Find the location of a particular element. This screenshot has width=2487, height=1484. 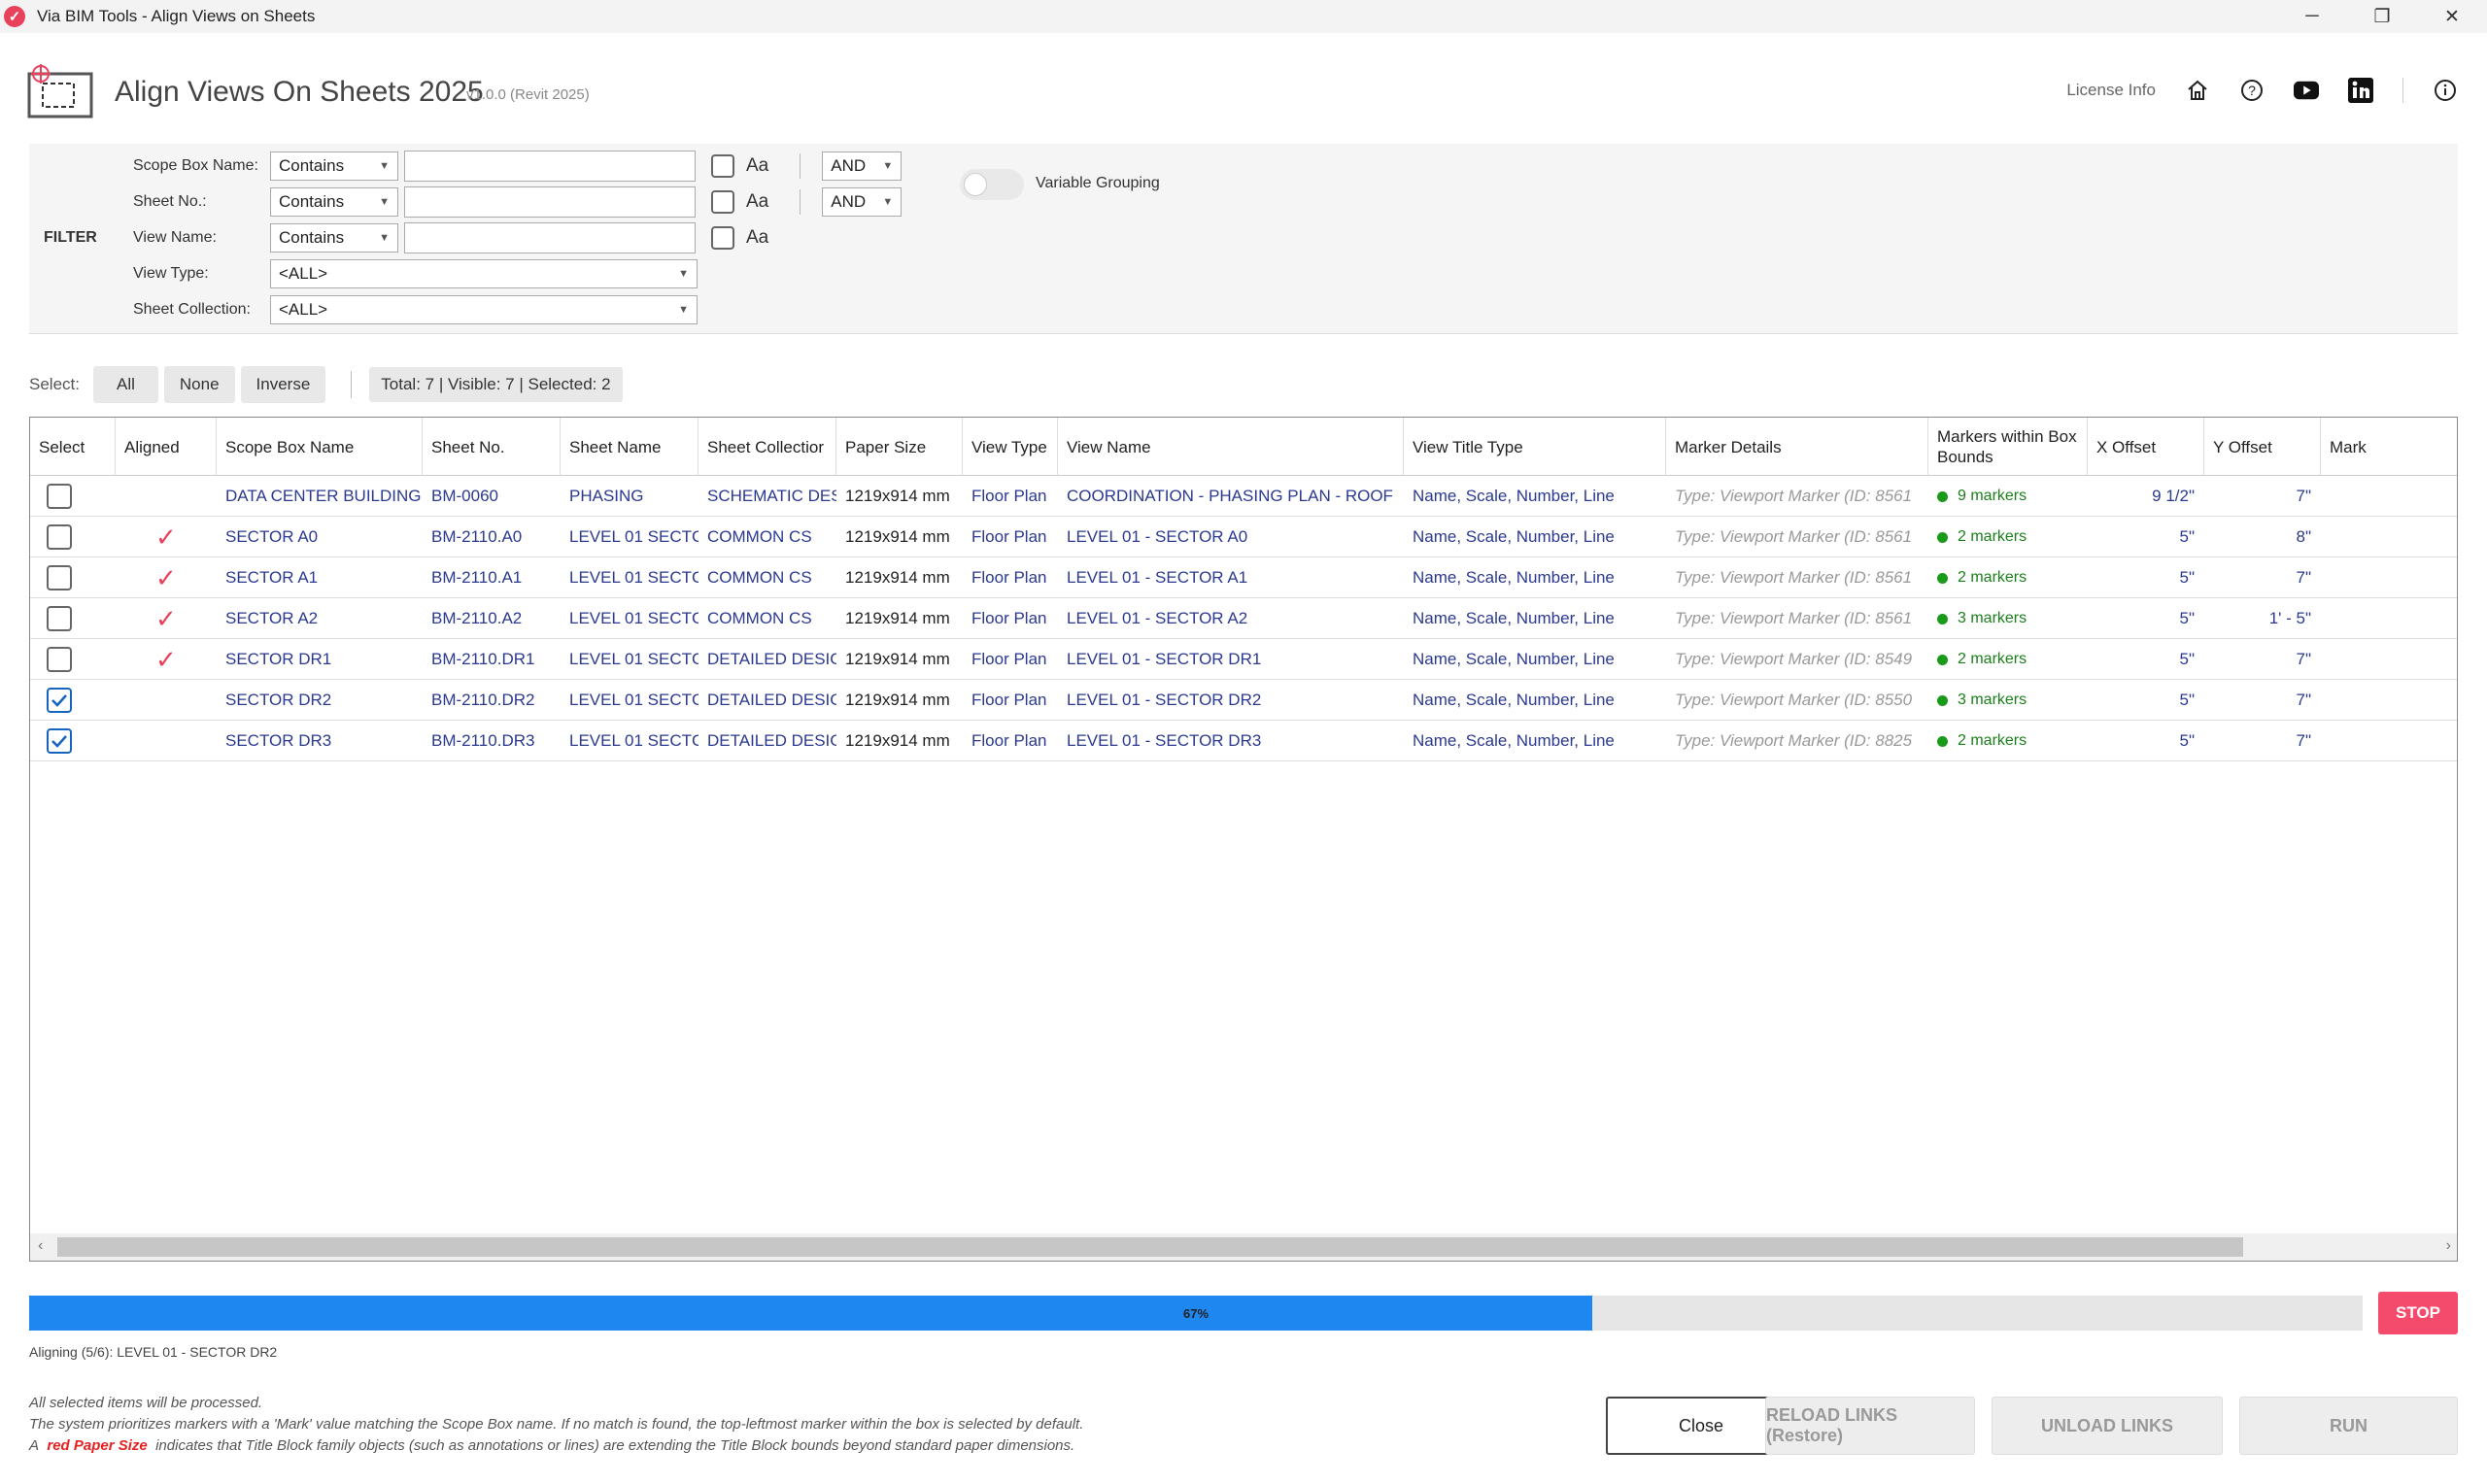

cell-xoff: 9 1/2" is located at coordinates (2173, 496).